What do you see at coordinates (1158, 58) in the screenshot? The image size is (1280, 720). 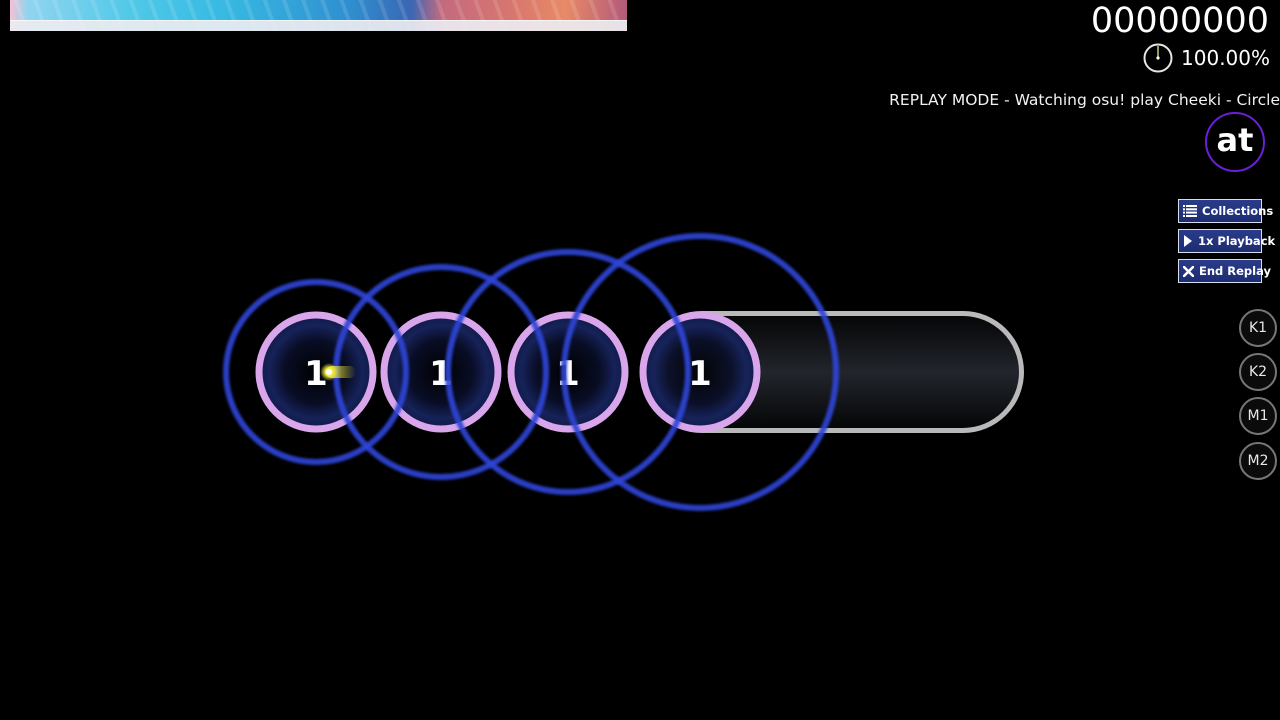 I see `song-progress-pie-icon` at bounding box center [1158, 58].